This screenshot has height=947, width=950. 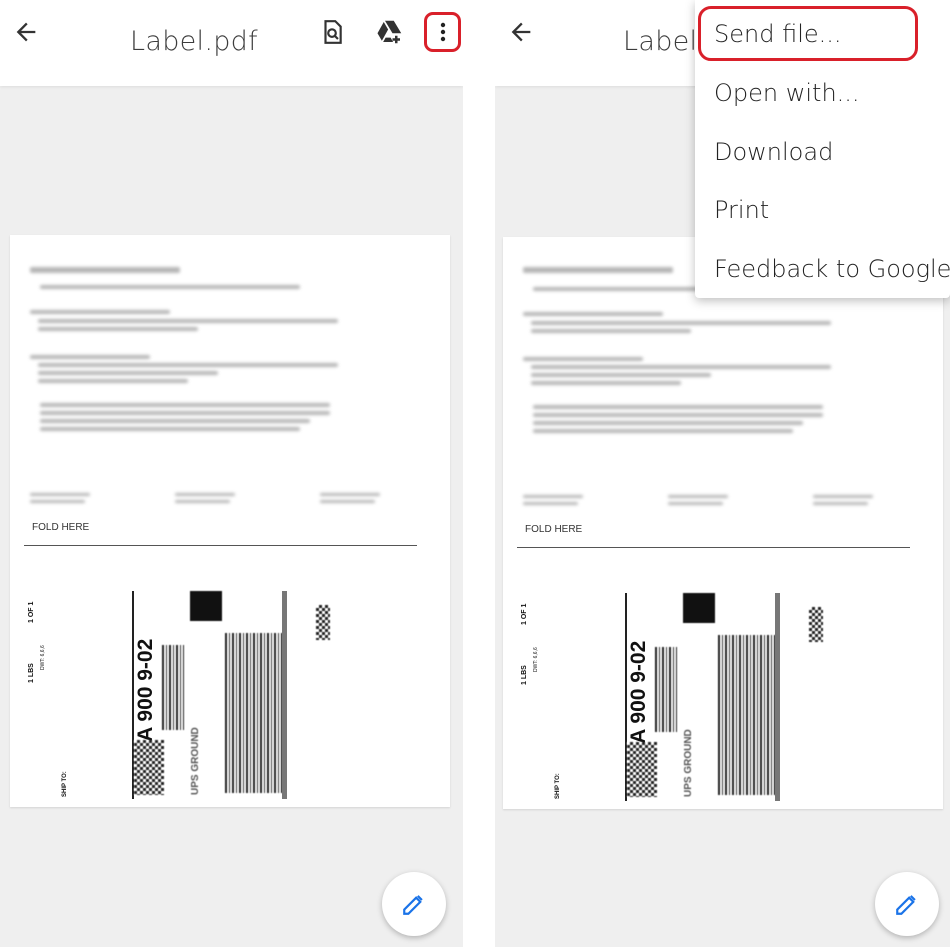 I want to click on top-app-bar: Label.pdf, so click(x=231, y=43).